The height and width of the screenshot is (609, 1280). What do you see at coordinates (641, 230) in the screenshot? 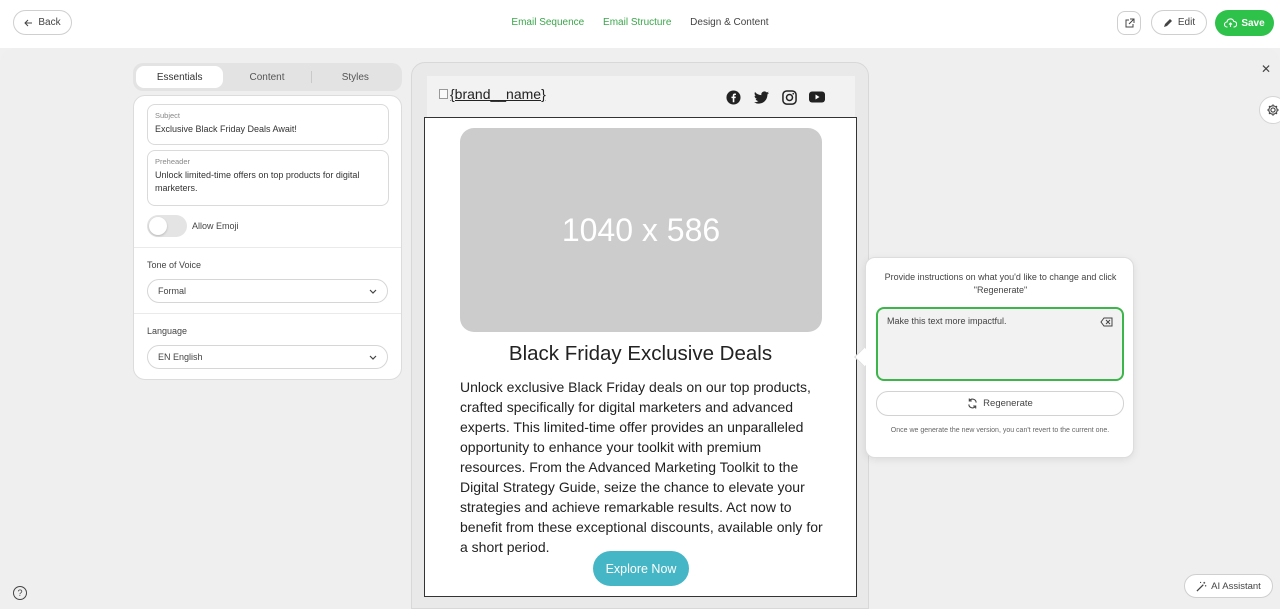
I see `hero-image-placeholder: 1040 x 586` at bounding box center [641, 230].